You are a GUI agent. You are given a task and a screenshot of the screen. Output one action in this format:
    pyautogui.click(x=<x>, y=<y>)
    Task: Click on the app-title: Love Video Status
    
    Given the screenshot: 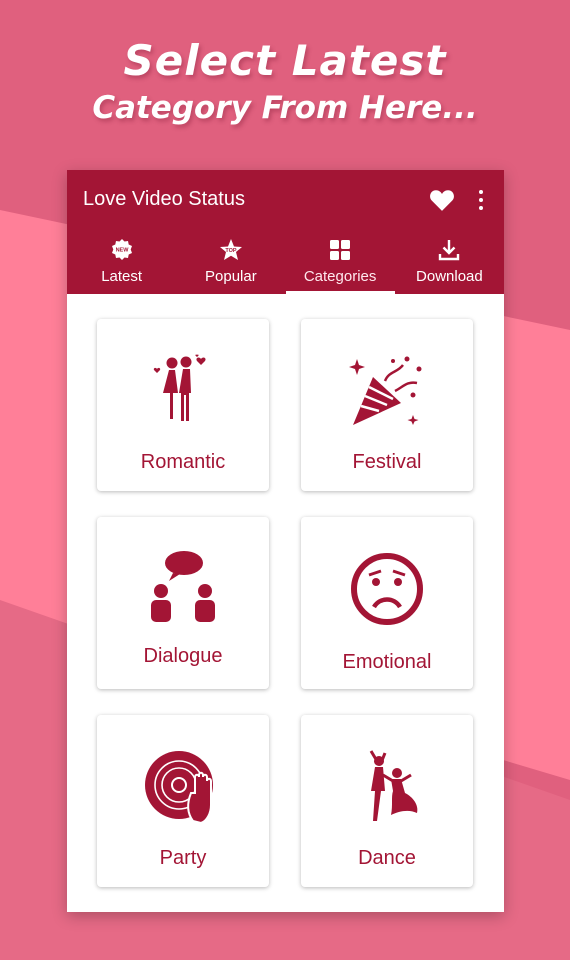 What is the action you would take?
    pyautogui.click(x=164, y=199)
    